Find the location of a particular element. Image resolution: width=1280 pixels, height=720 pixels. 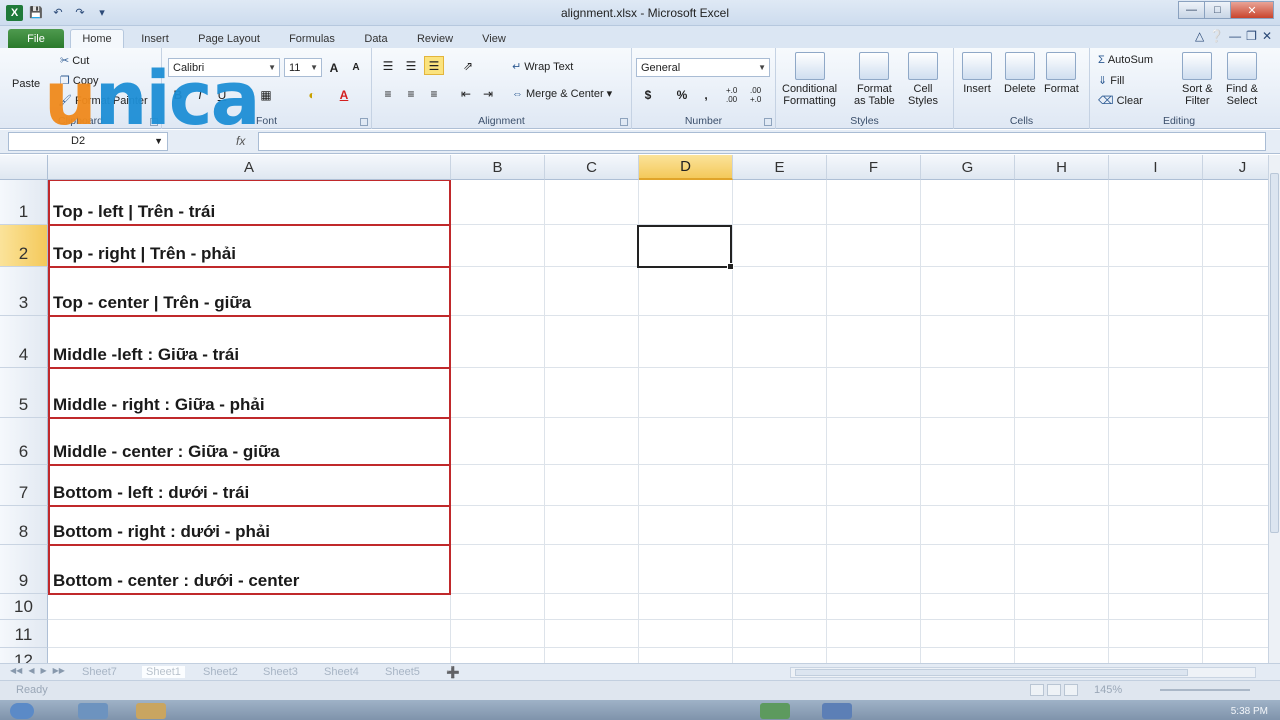

align-middle-icon: ☰ is located at coordinates (411, 65).